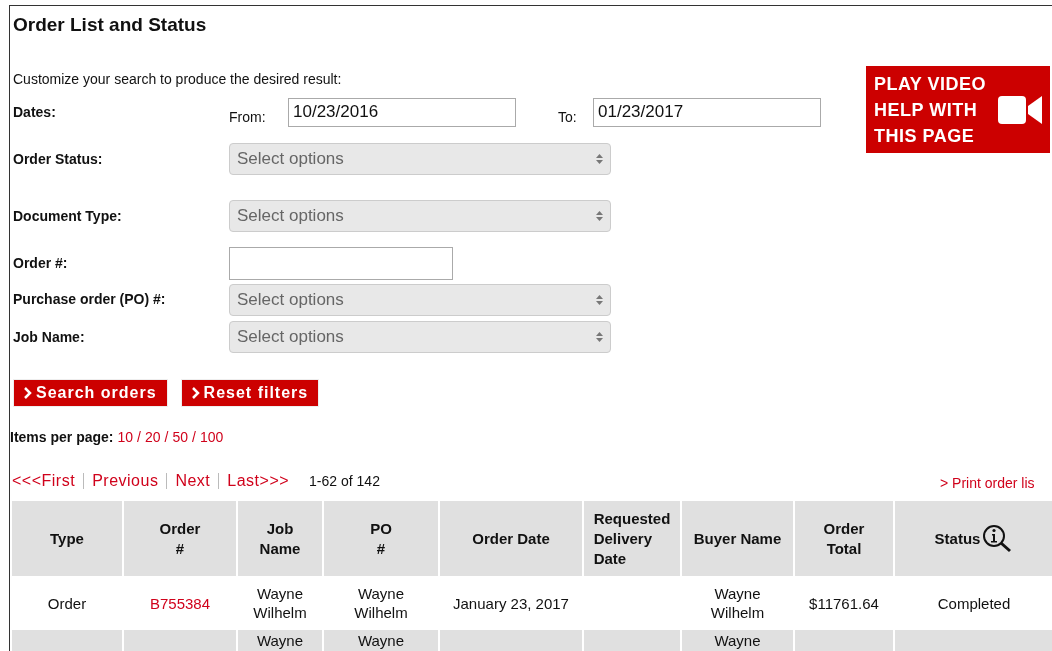  I want to click on to-label: To:, so click(568, 117).